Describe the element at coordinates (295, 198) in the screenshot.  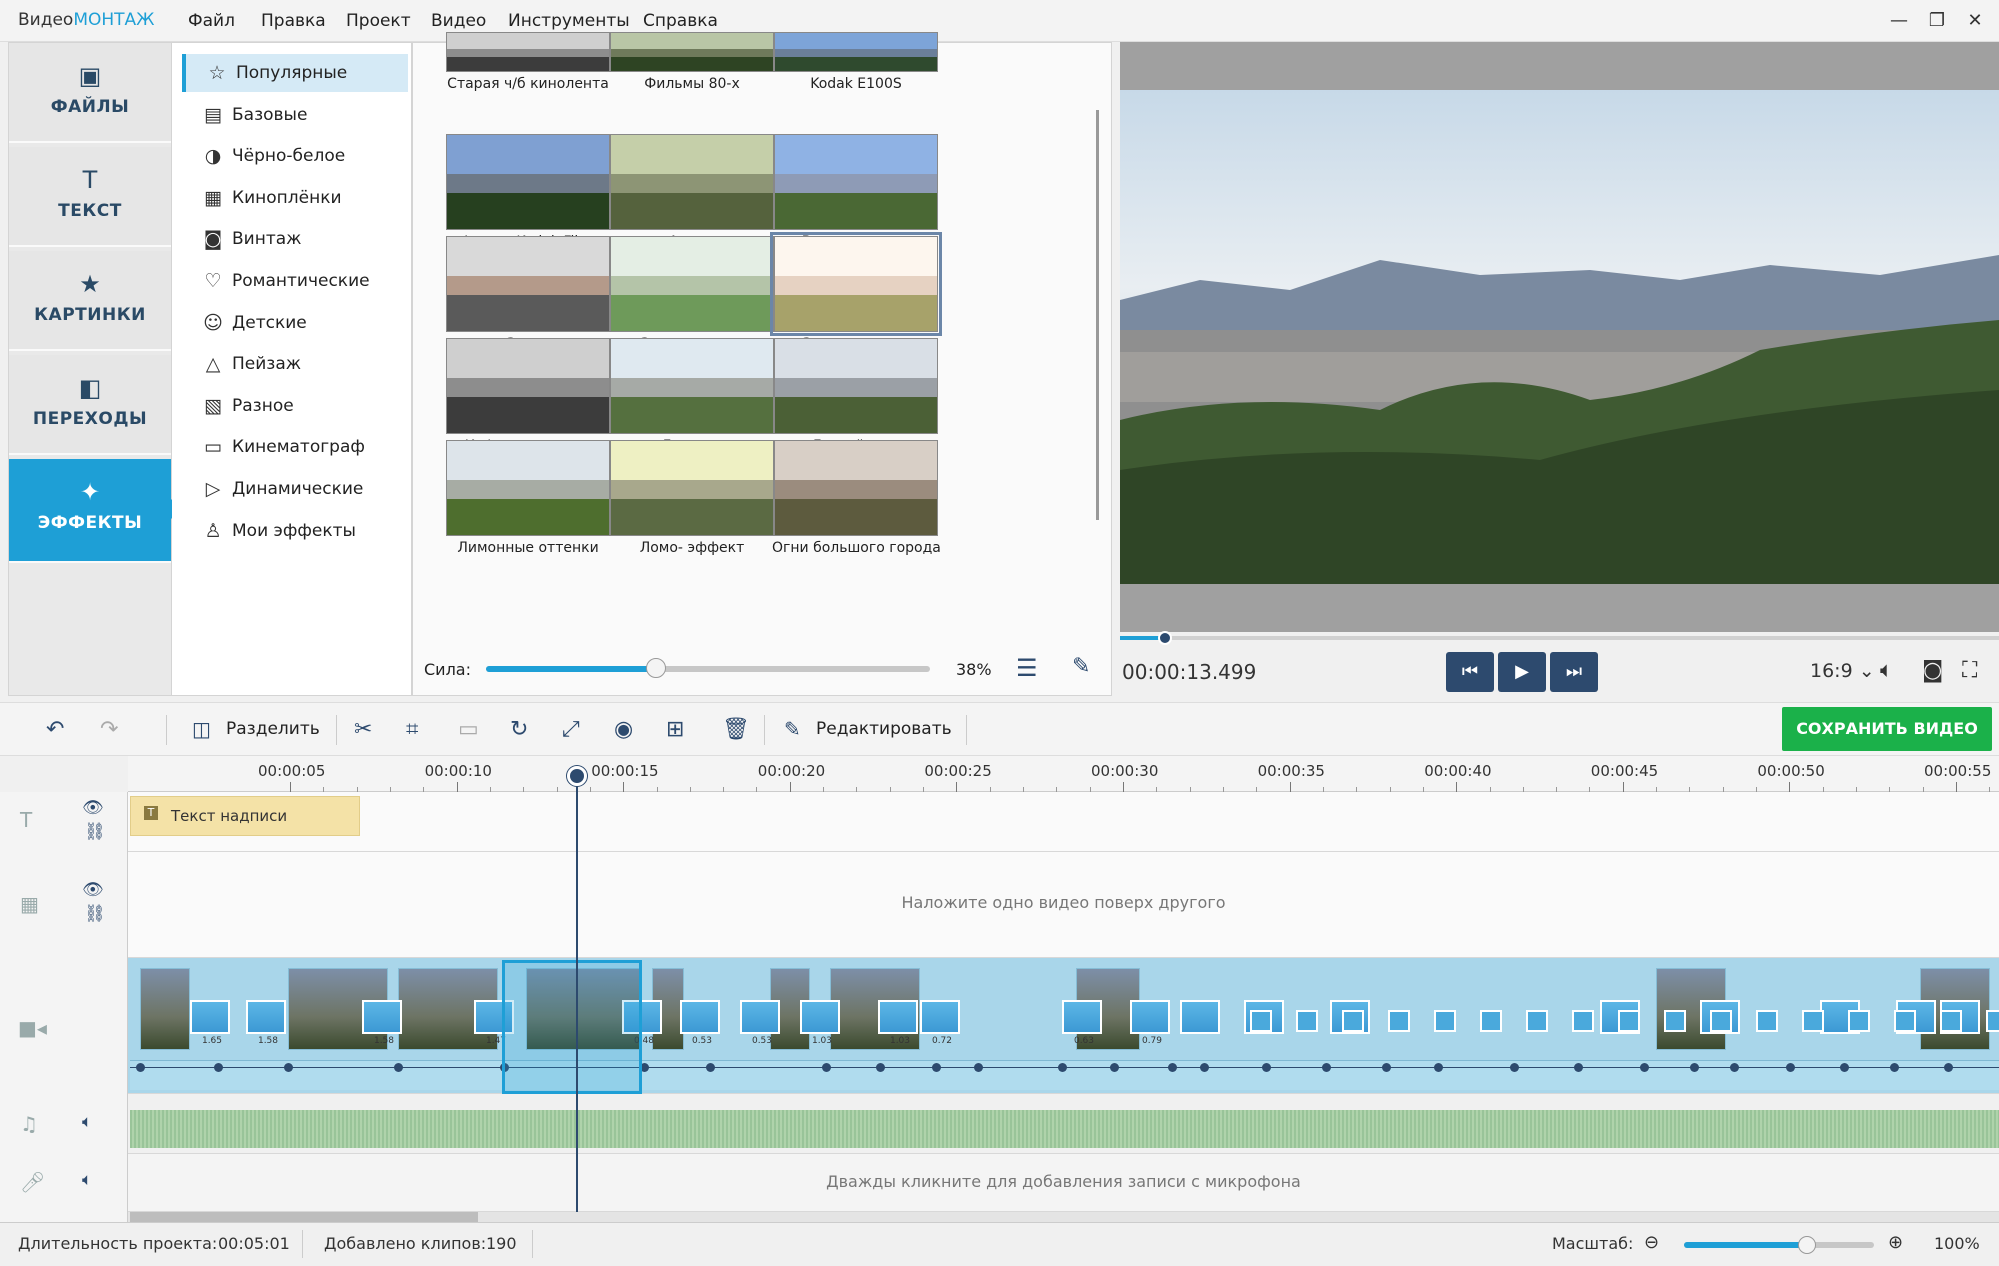
I see `category-item: ▦ Киноплёнки` at that location.